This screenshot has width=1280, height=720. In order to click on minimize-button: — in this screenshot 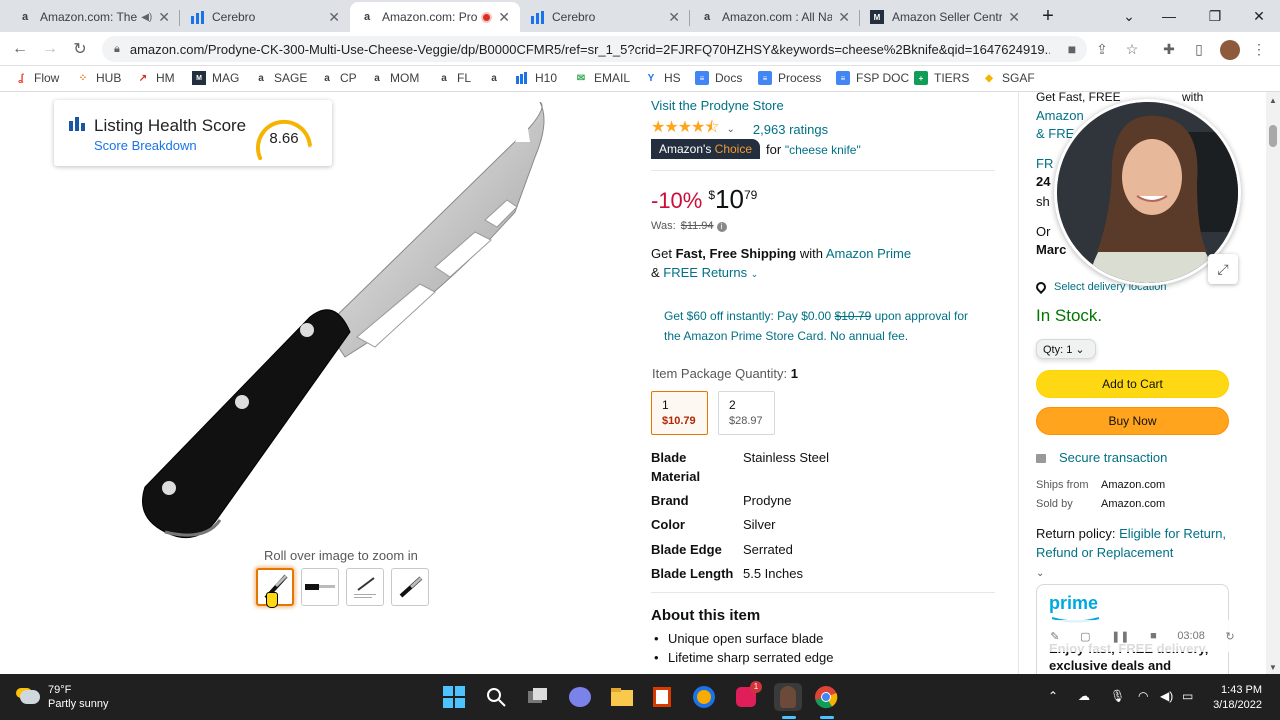, I will do `click(1169, 16)`.